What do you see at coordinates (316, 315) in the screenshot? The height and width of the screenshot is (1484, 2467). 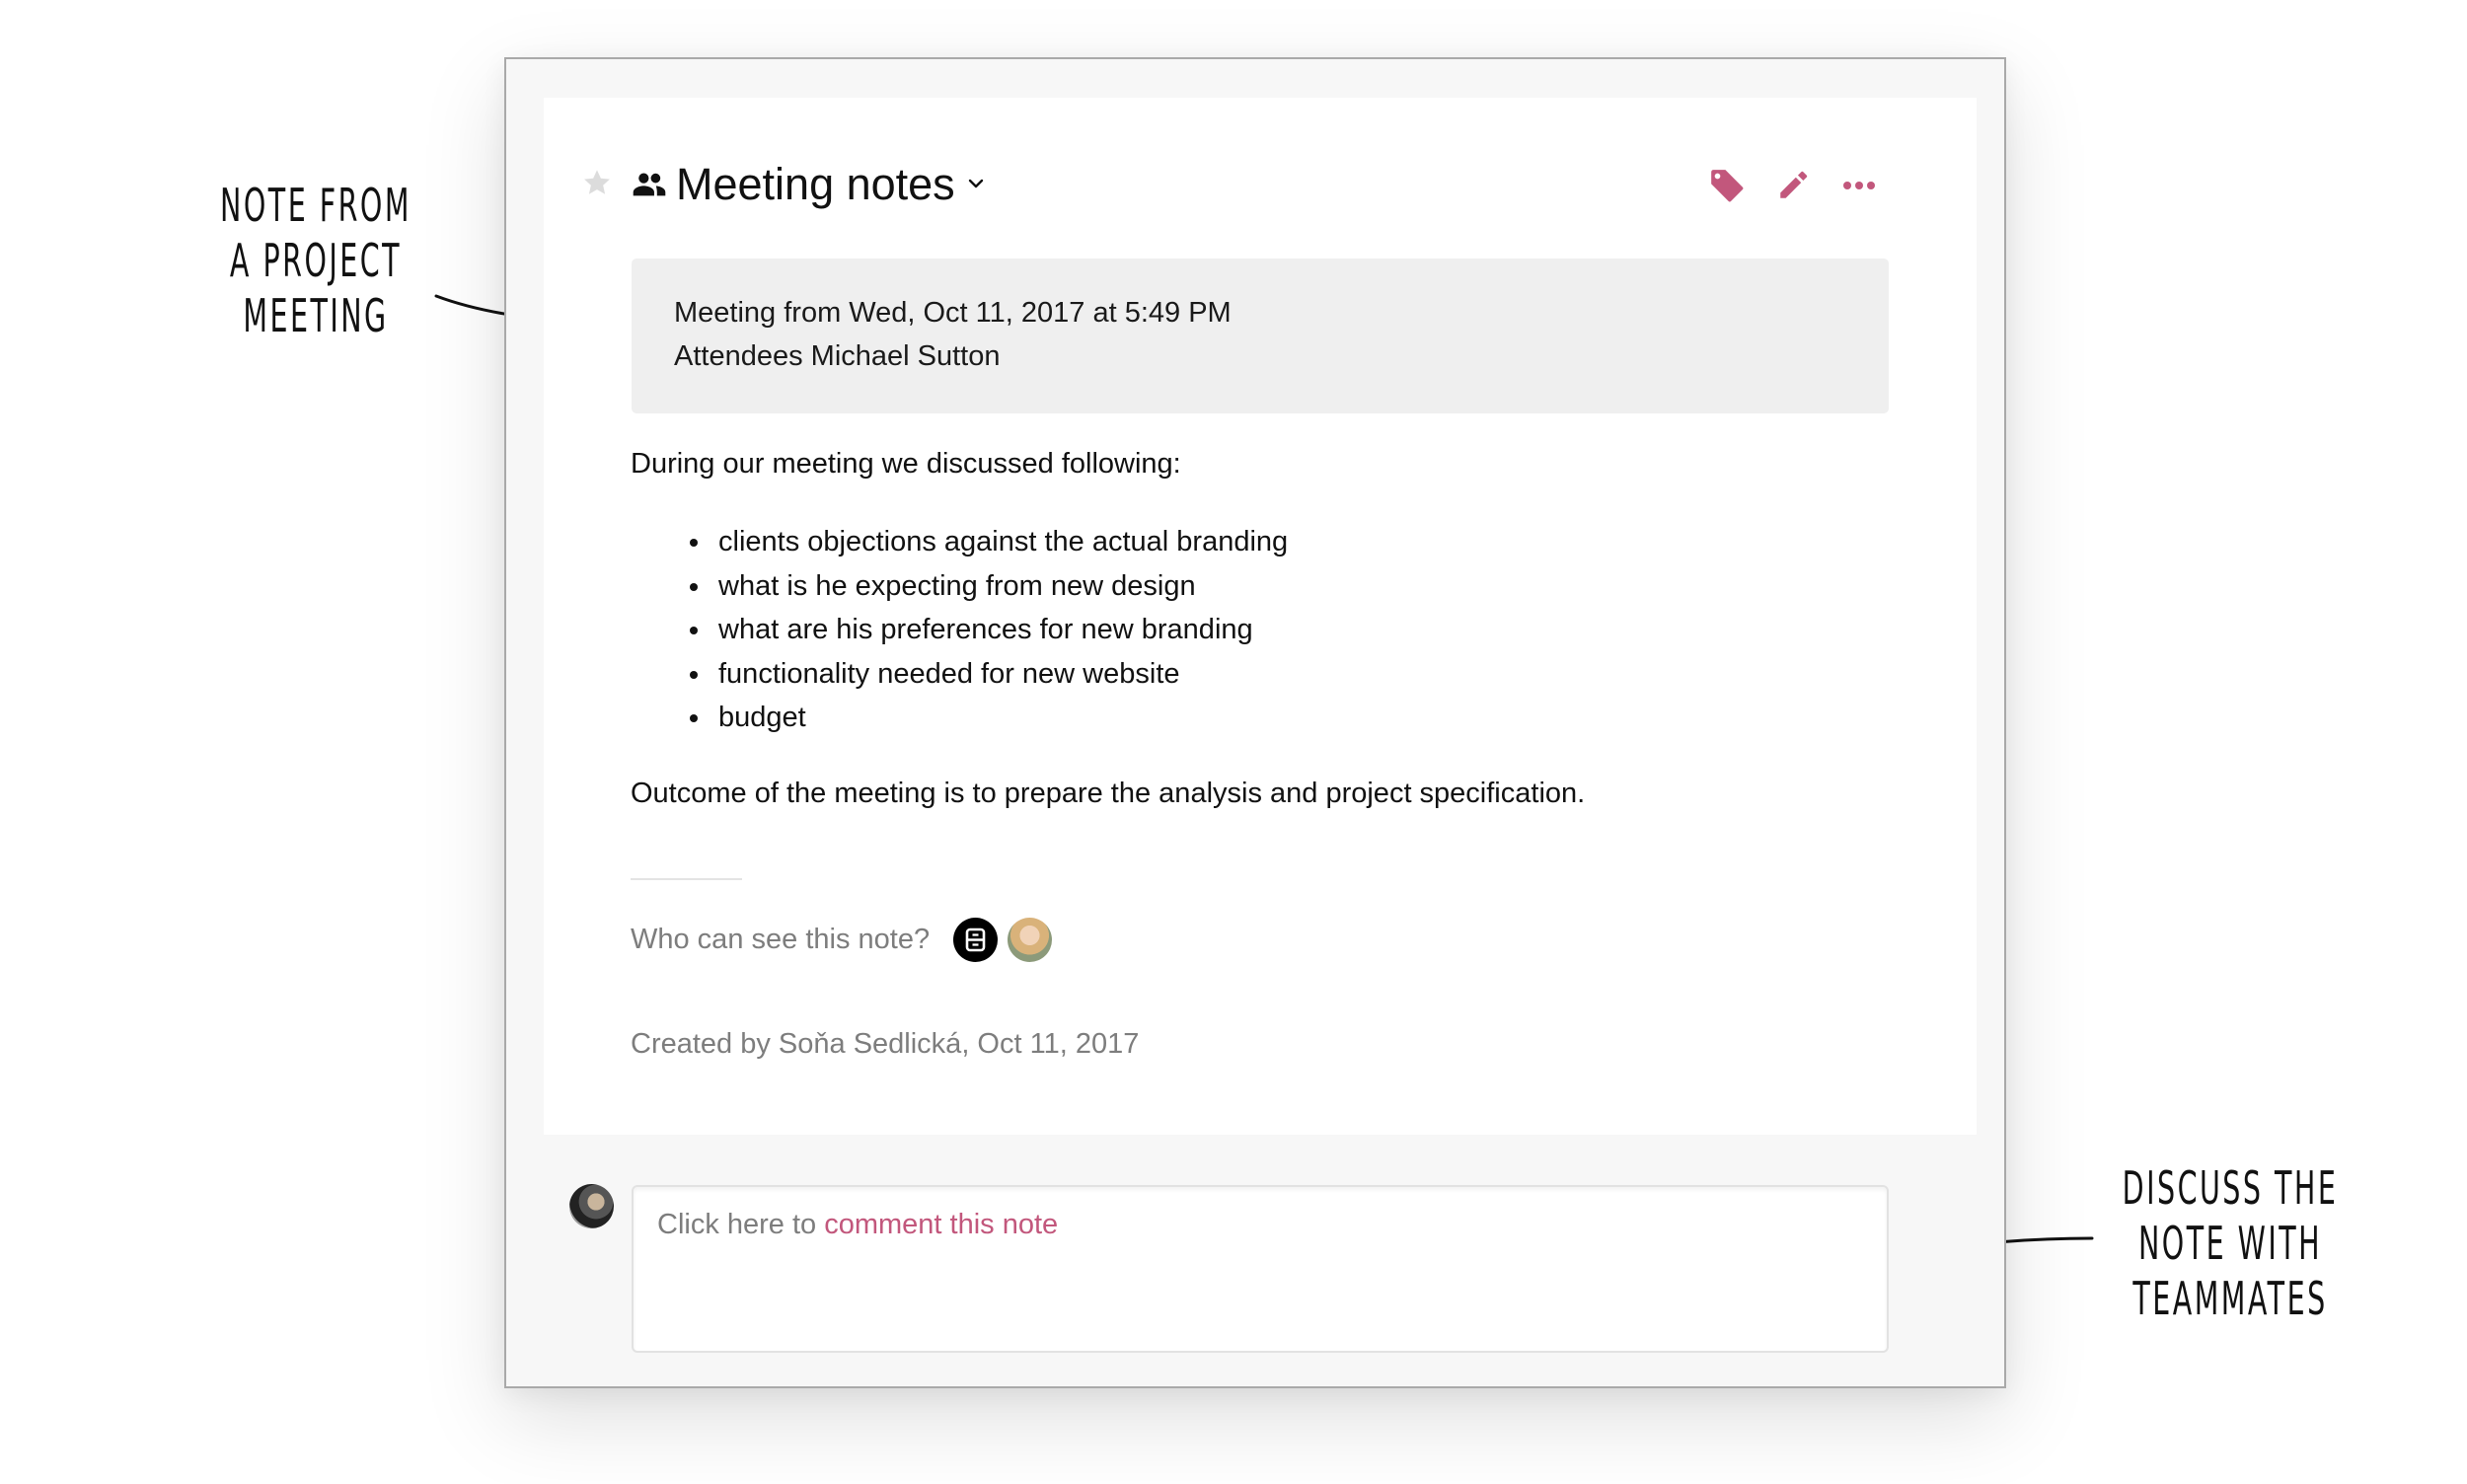 I see `annotation-line: meeting` at bounding box center [316, 315].